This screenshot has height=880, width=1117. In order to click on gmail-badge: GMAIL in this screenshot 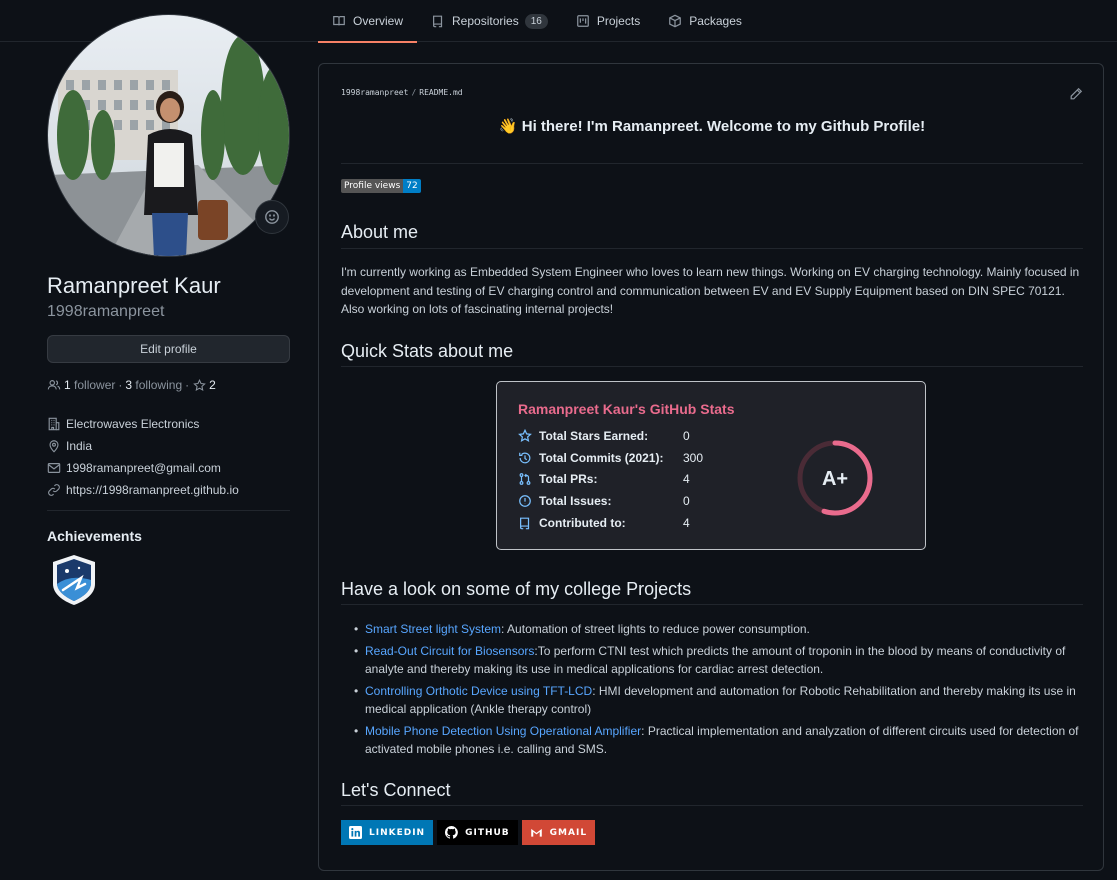, I will do `click(558, 832)`.